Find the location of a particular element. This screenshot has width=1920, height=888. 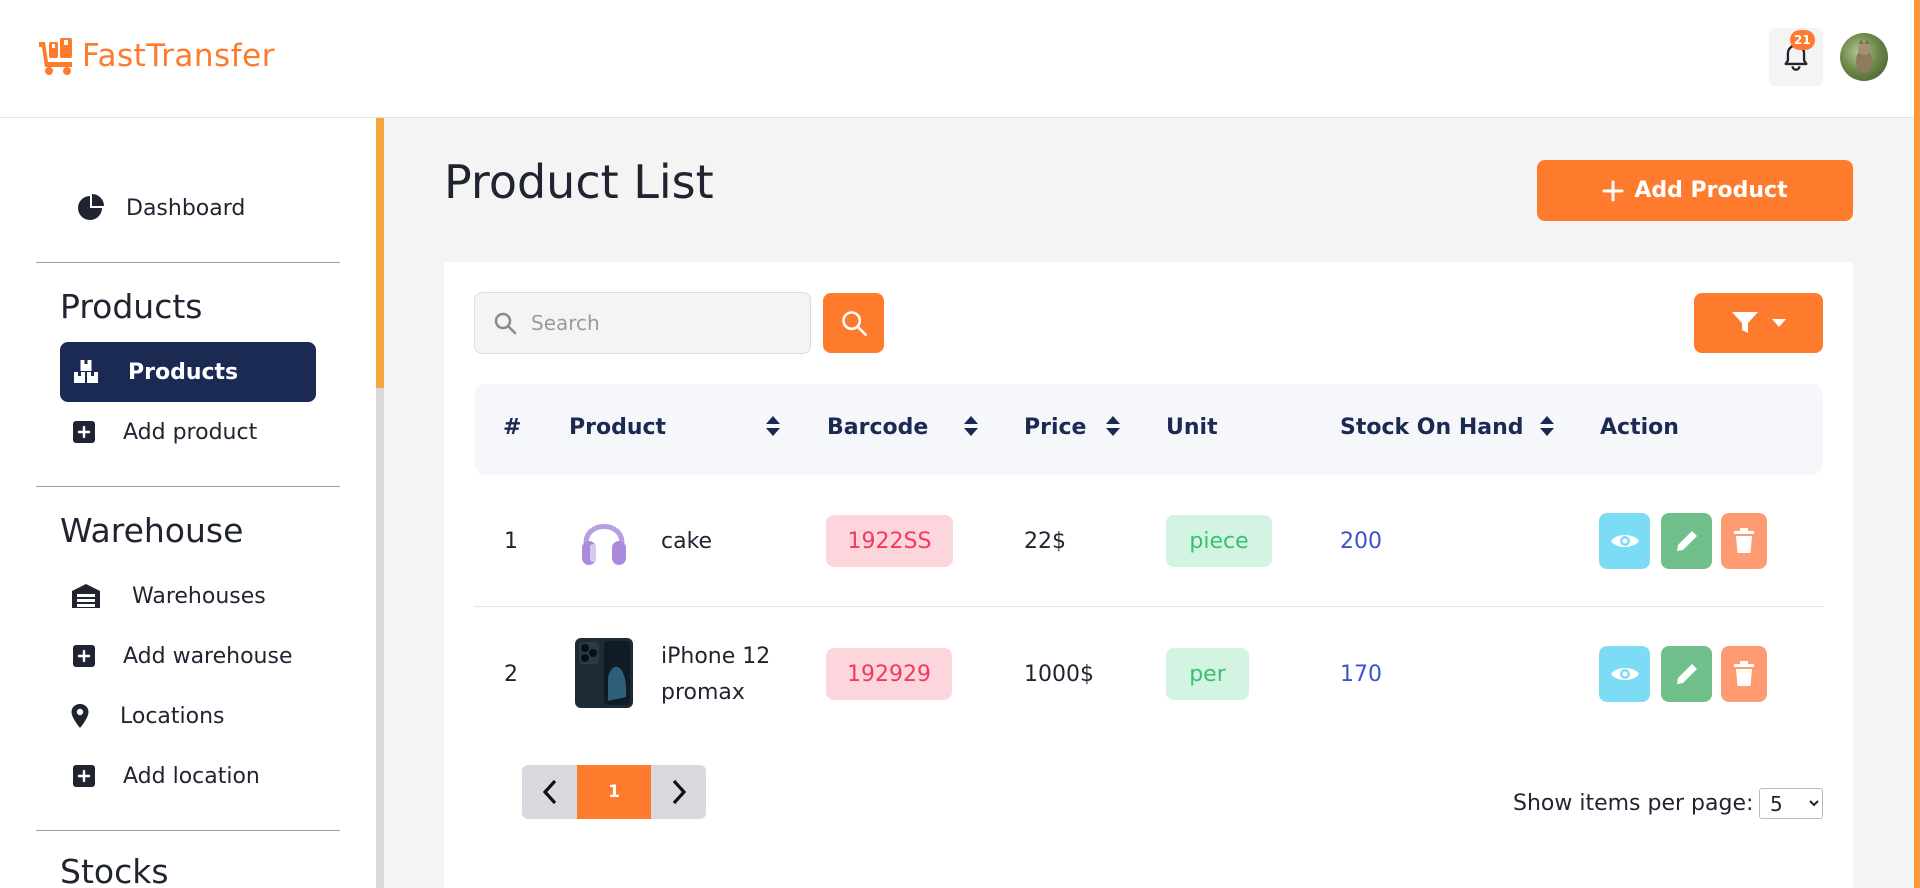

pie-chart-icon is located at coordinates (90, 208).